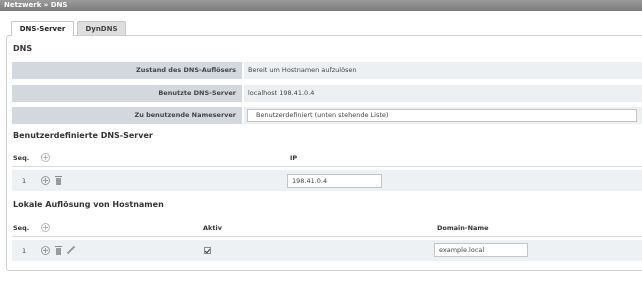  Describe the element at coordinates (212, 228) in the screenshot. I see `local-active-header: Aktiv` at that location.